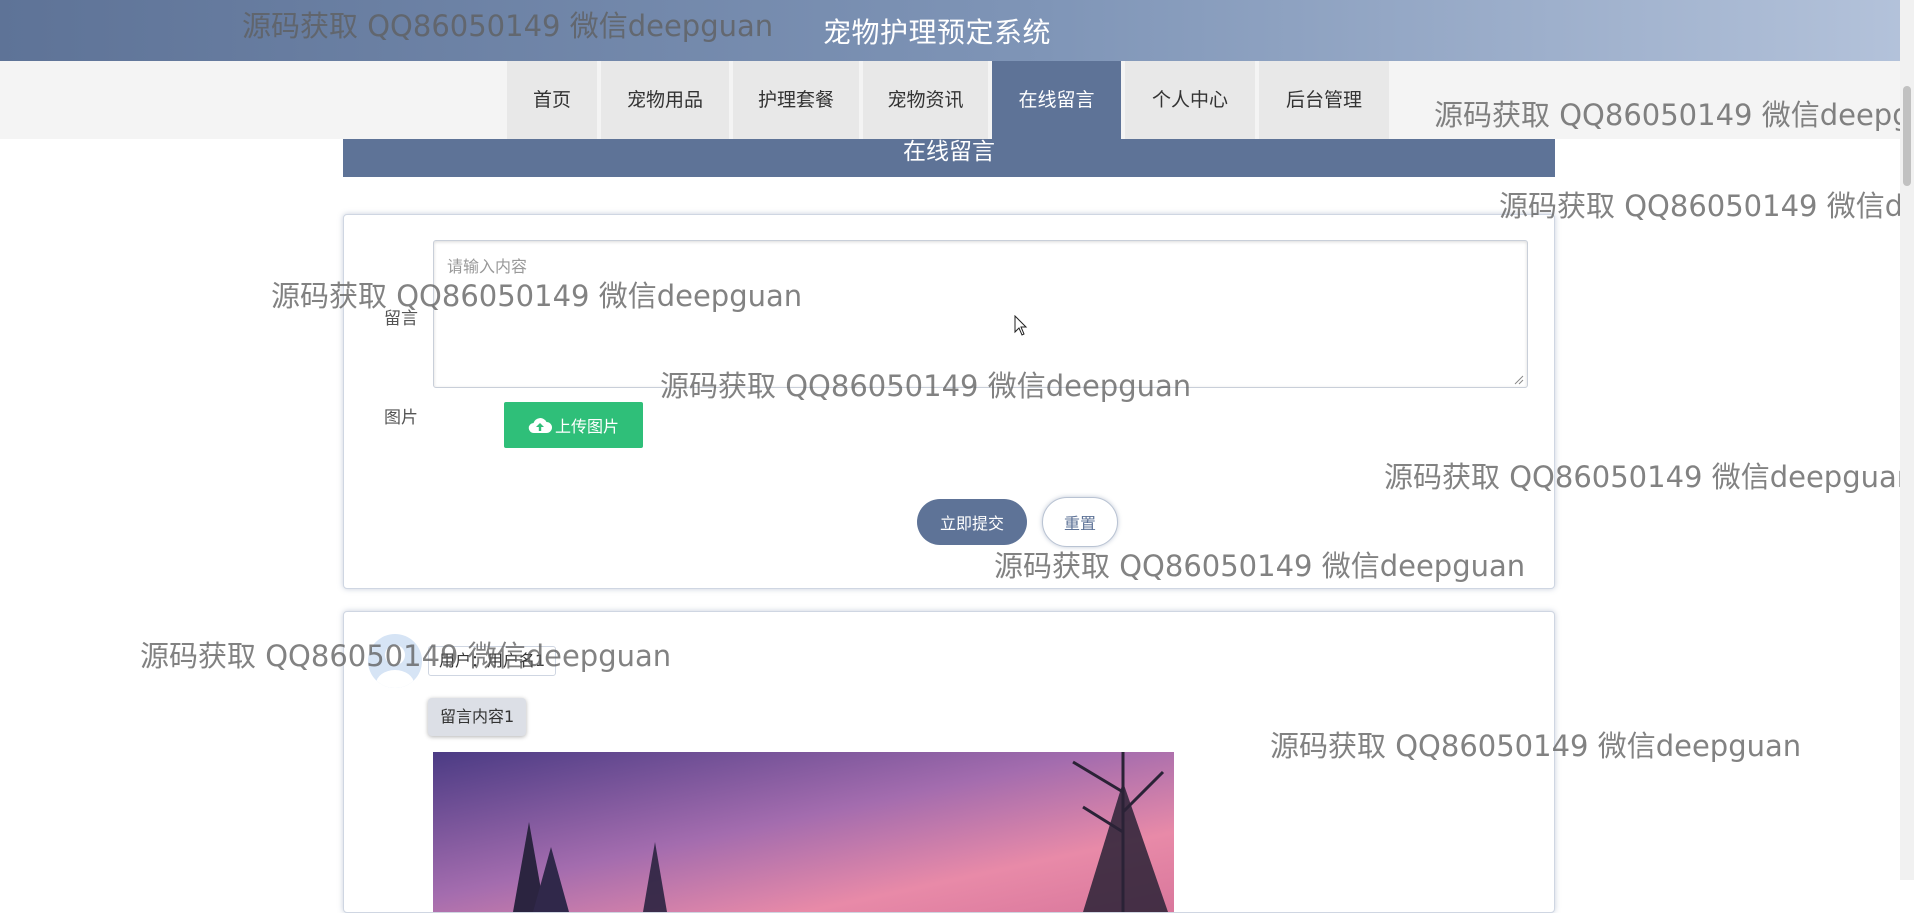 This screenshot has height=913, width=1914. I want to click on nav-item-pet-supplies: 宠物用品, so click(665, 100).